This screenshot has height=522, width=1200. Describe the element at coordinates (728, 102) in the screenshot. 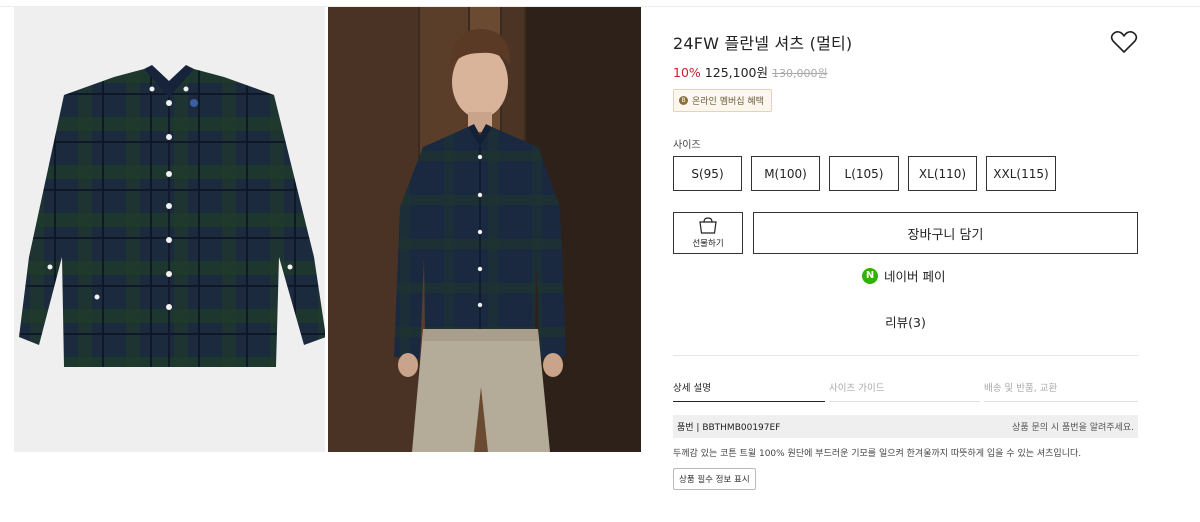

I see `membership-badge-label: 온라인 멤버십 혜택` at that location.